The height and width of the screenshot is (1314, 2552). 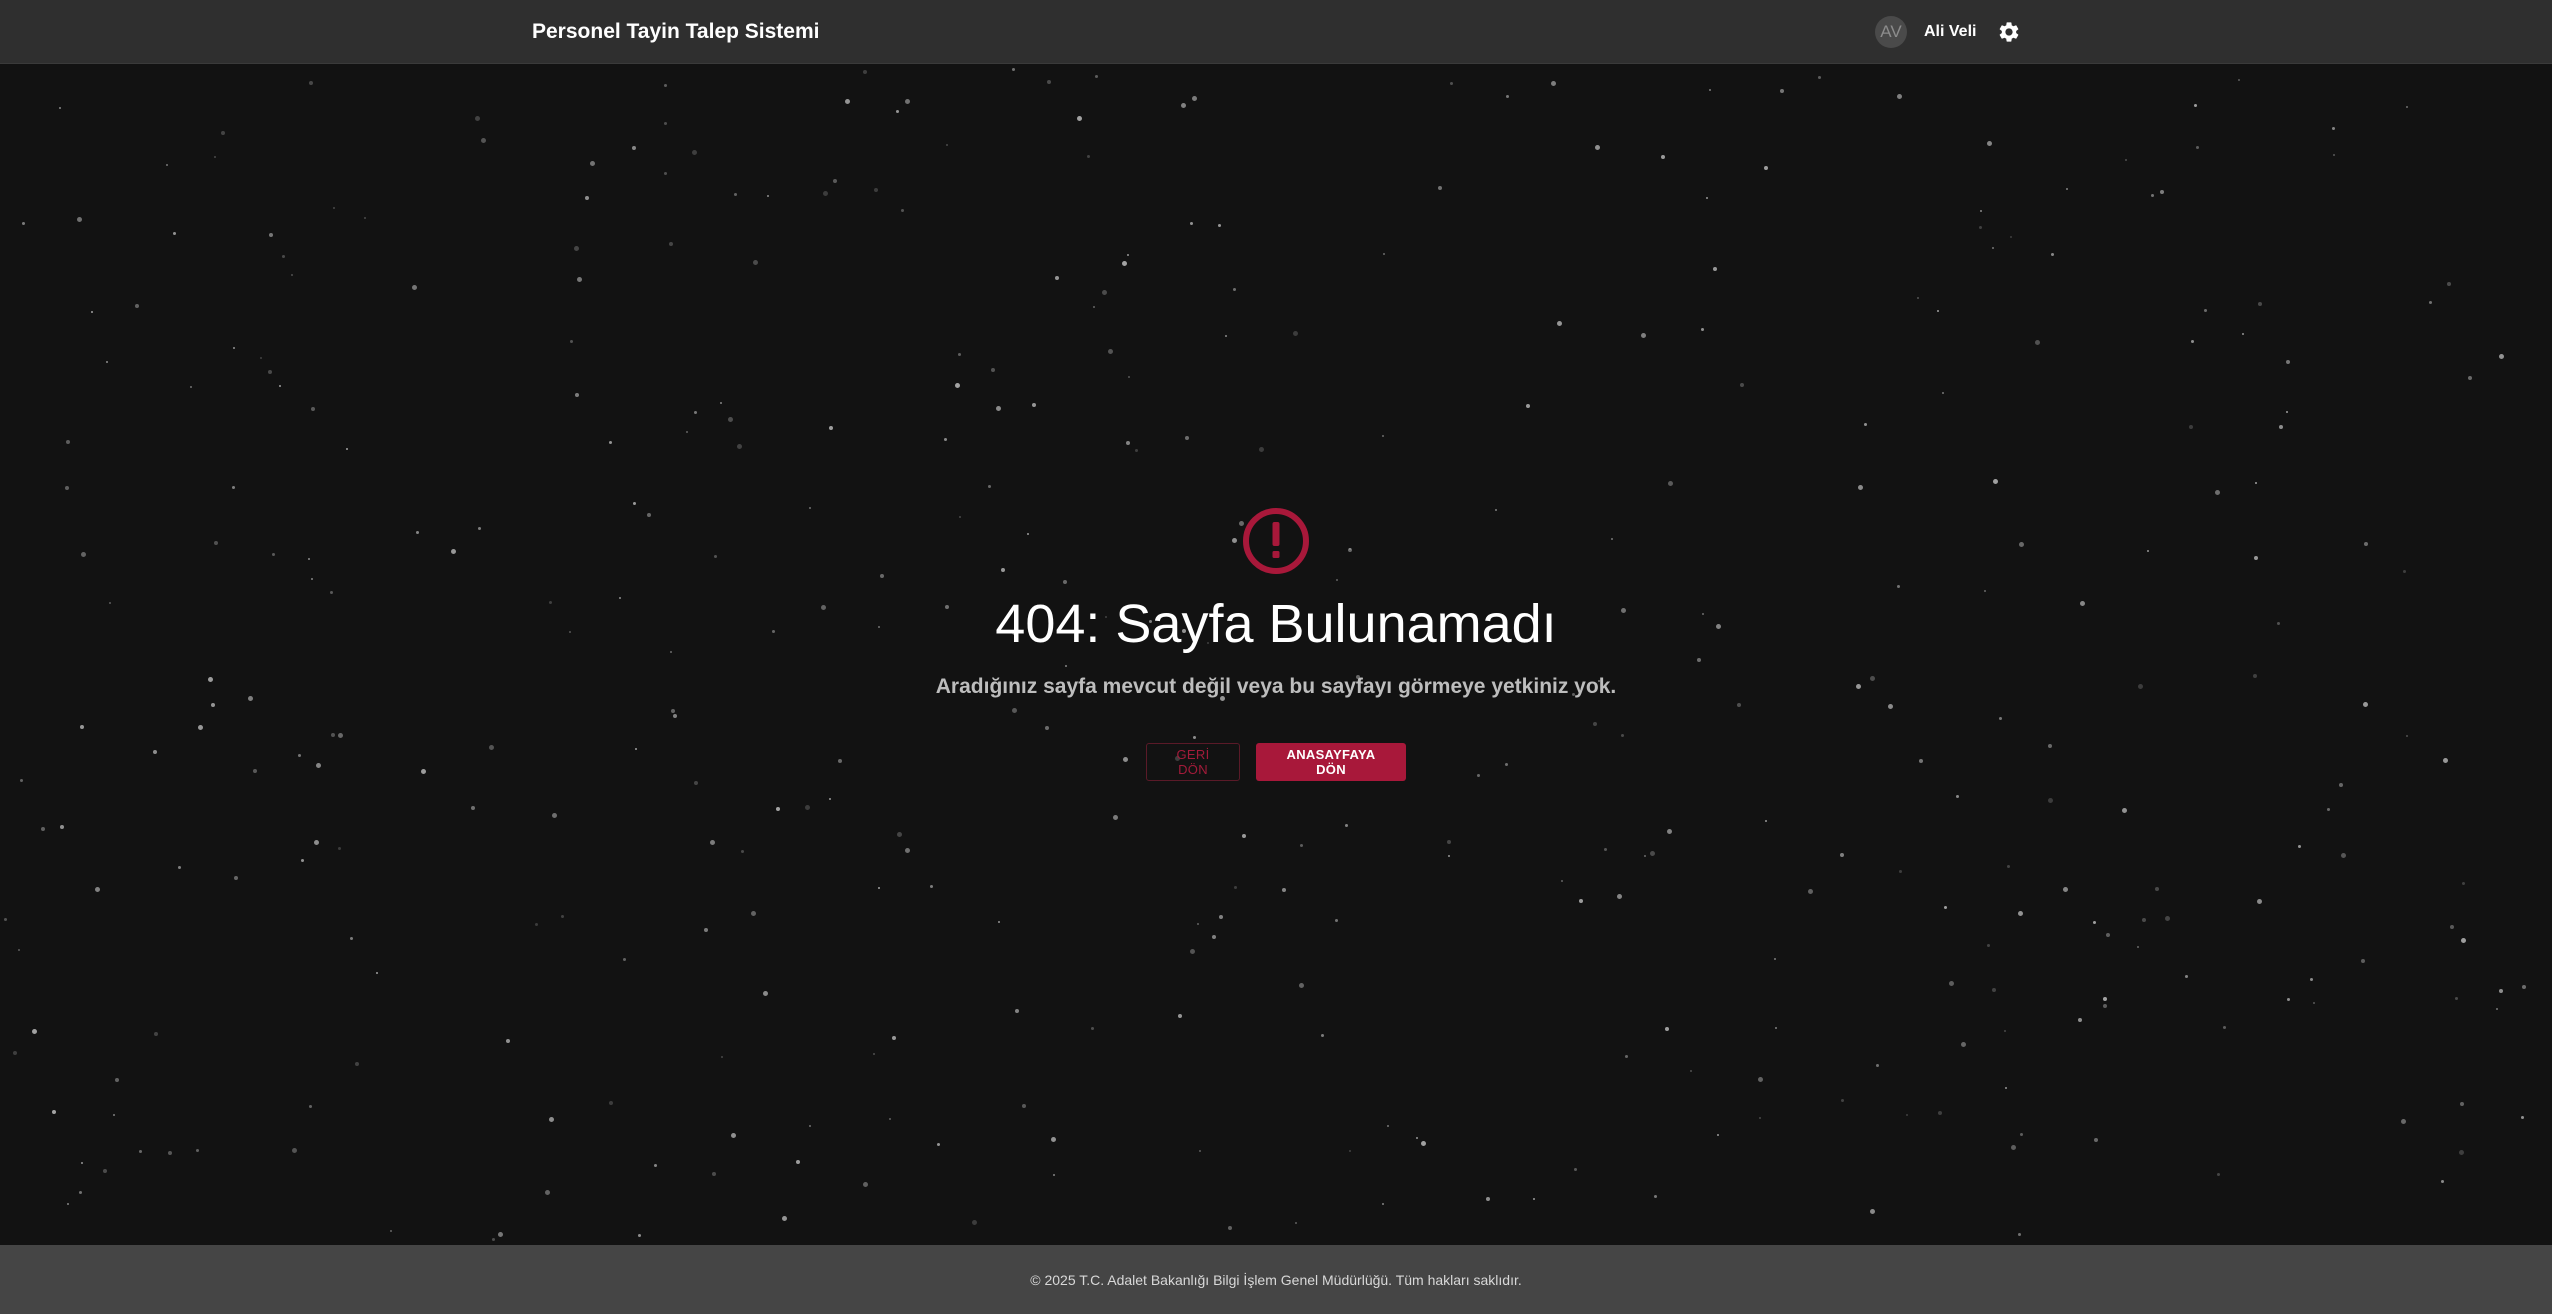 I want to click on user-menu: AV Ali Veli, so click(x=1949, y=32).